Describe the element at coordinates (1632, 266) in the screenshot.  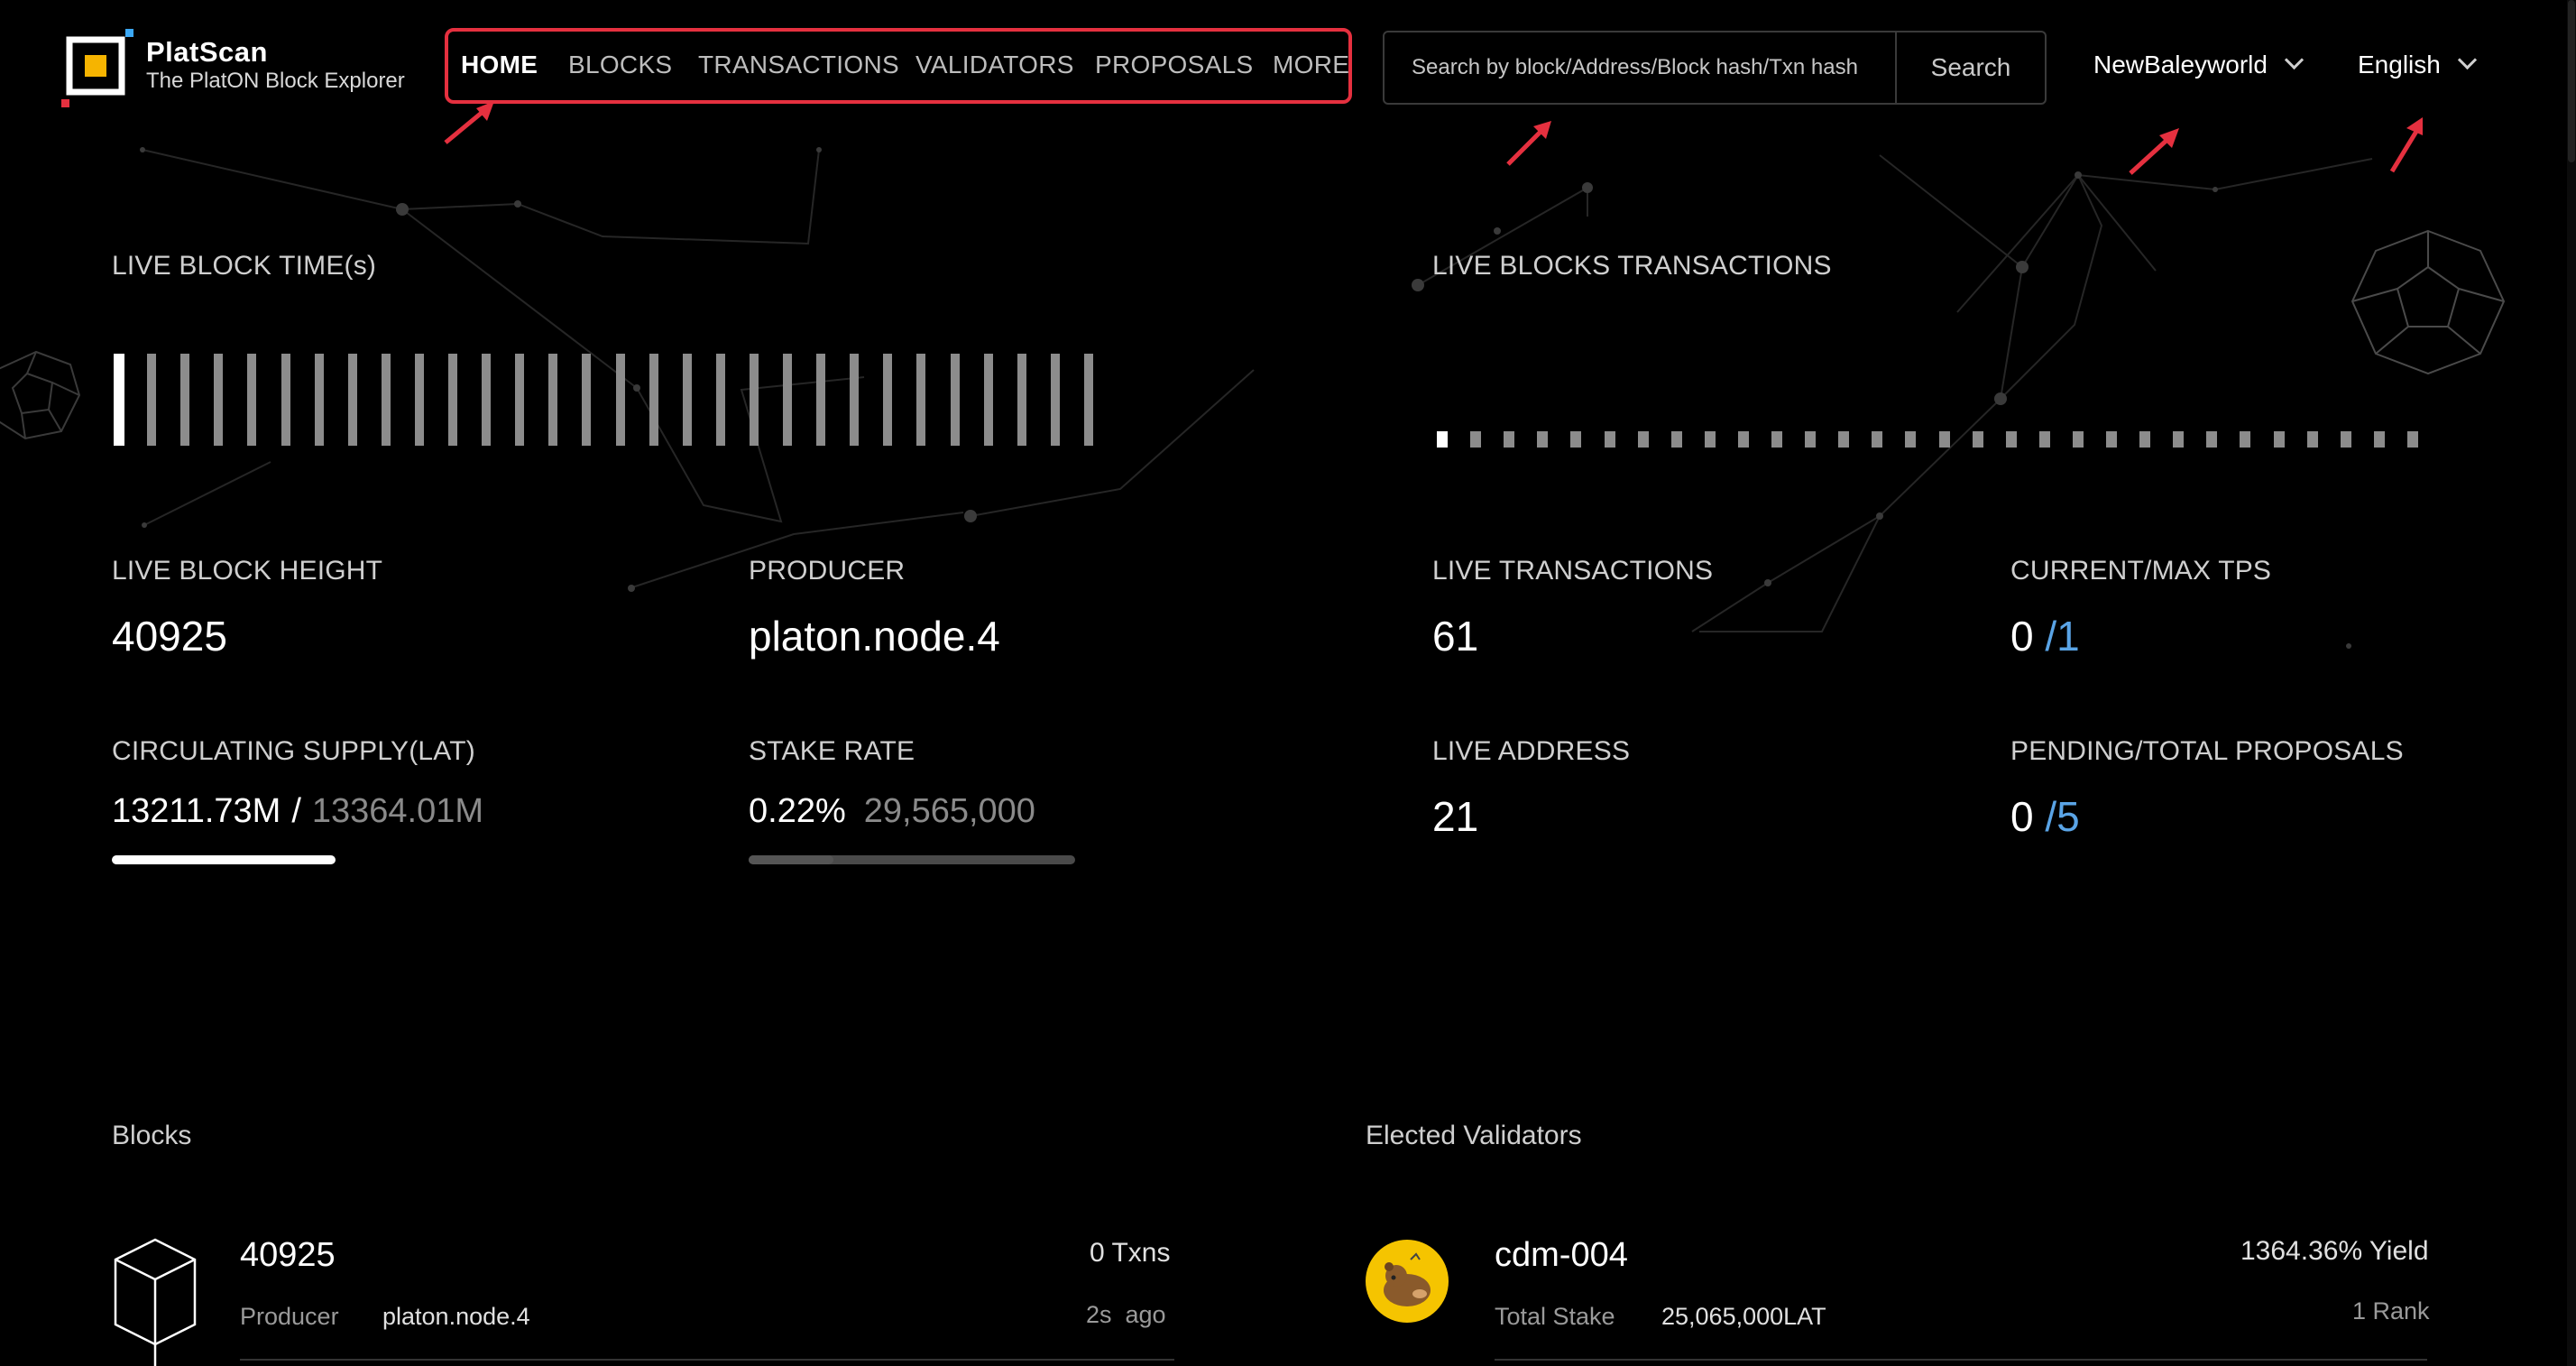
I see `live-blocks-transactions-title: LIVE BLOCKS TRANSACTIONS` at that location.